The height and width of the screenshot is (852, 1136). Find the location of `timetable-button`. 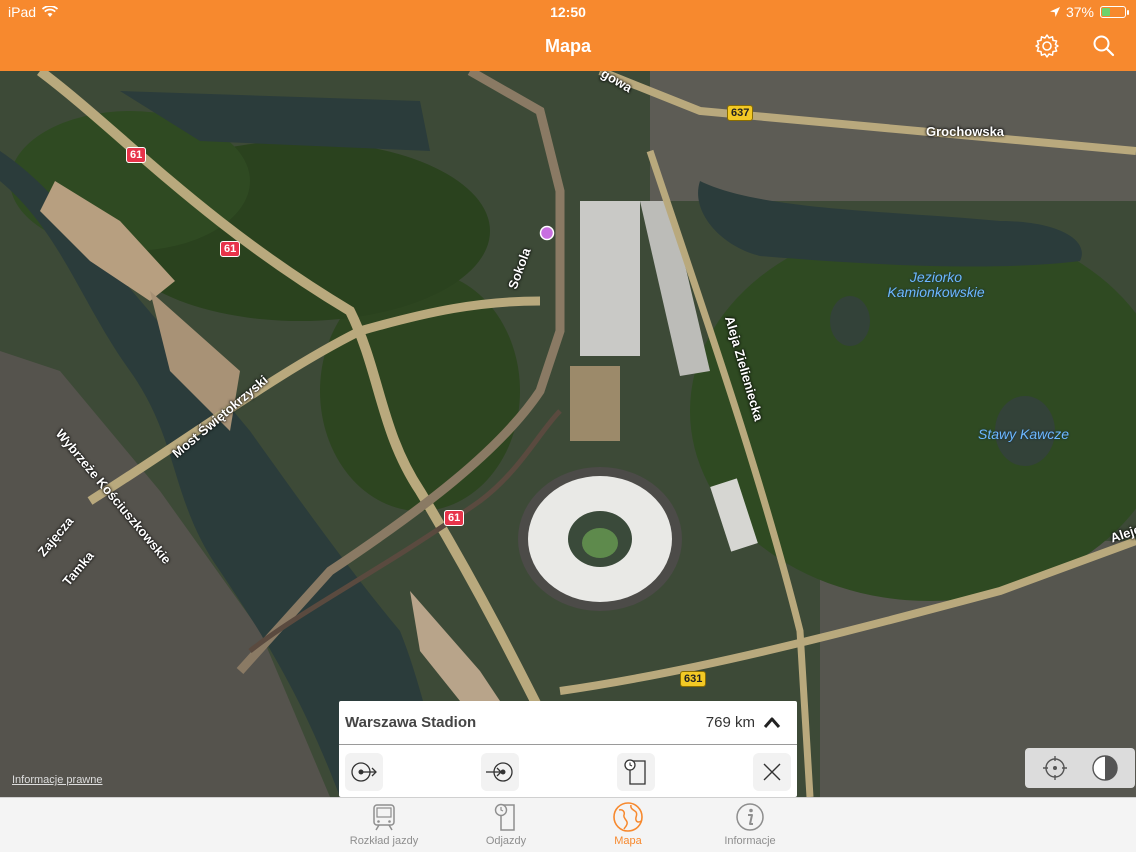

timetable-button is located at coordinates (636, 772).